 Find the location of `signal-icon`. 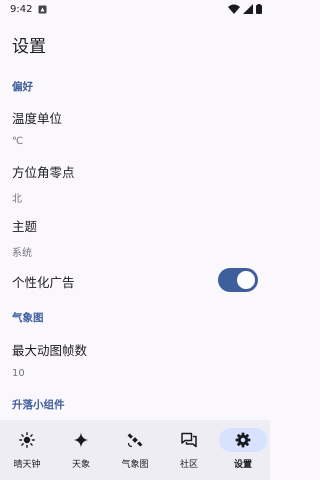

signal-icon is located at coordinates (248, 9).